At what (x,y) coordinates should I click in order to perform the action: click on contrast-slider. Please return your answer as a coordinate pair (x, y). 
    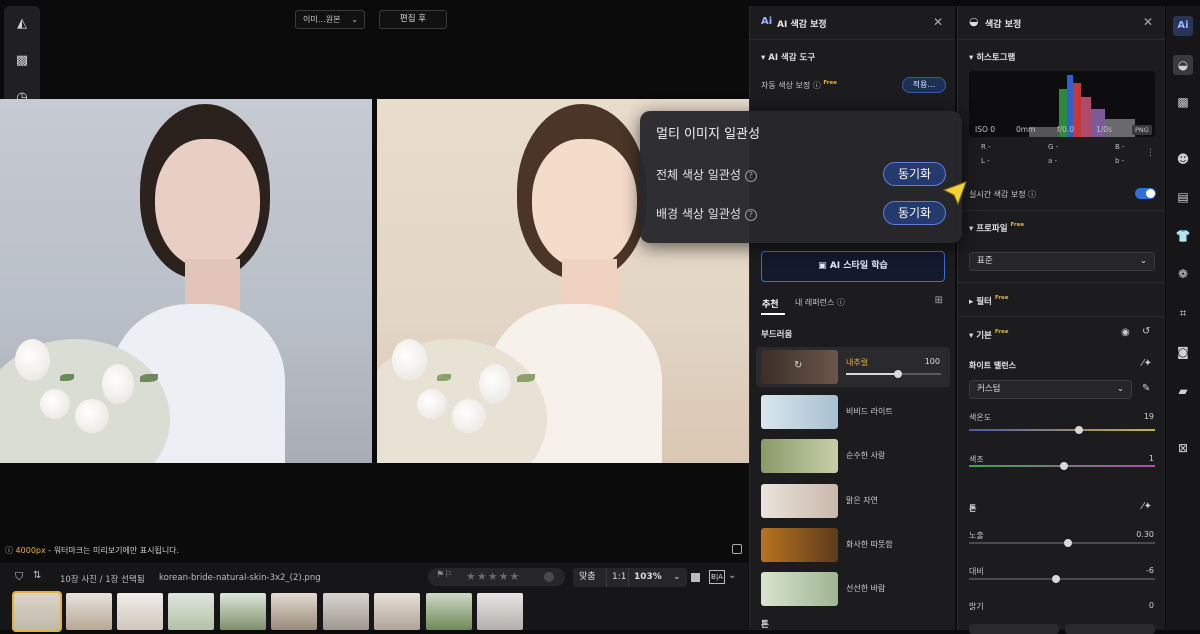
    Looking at the image, I should click on (1062, 579).